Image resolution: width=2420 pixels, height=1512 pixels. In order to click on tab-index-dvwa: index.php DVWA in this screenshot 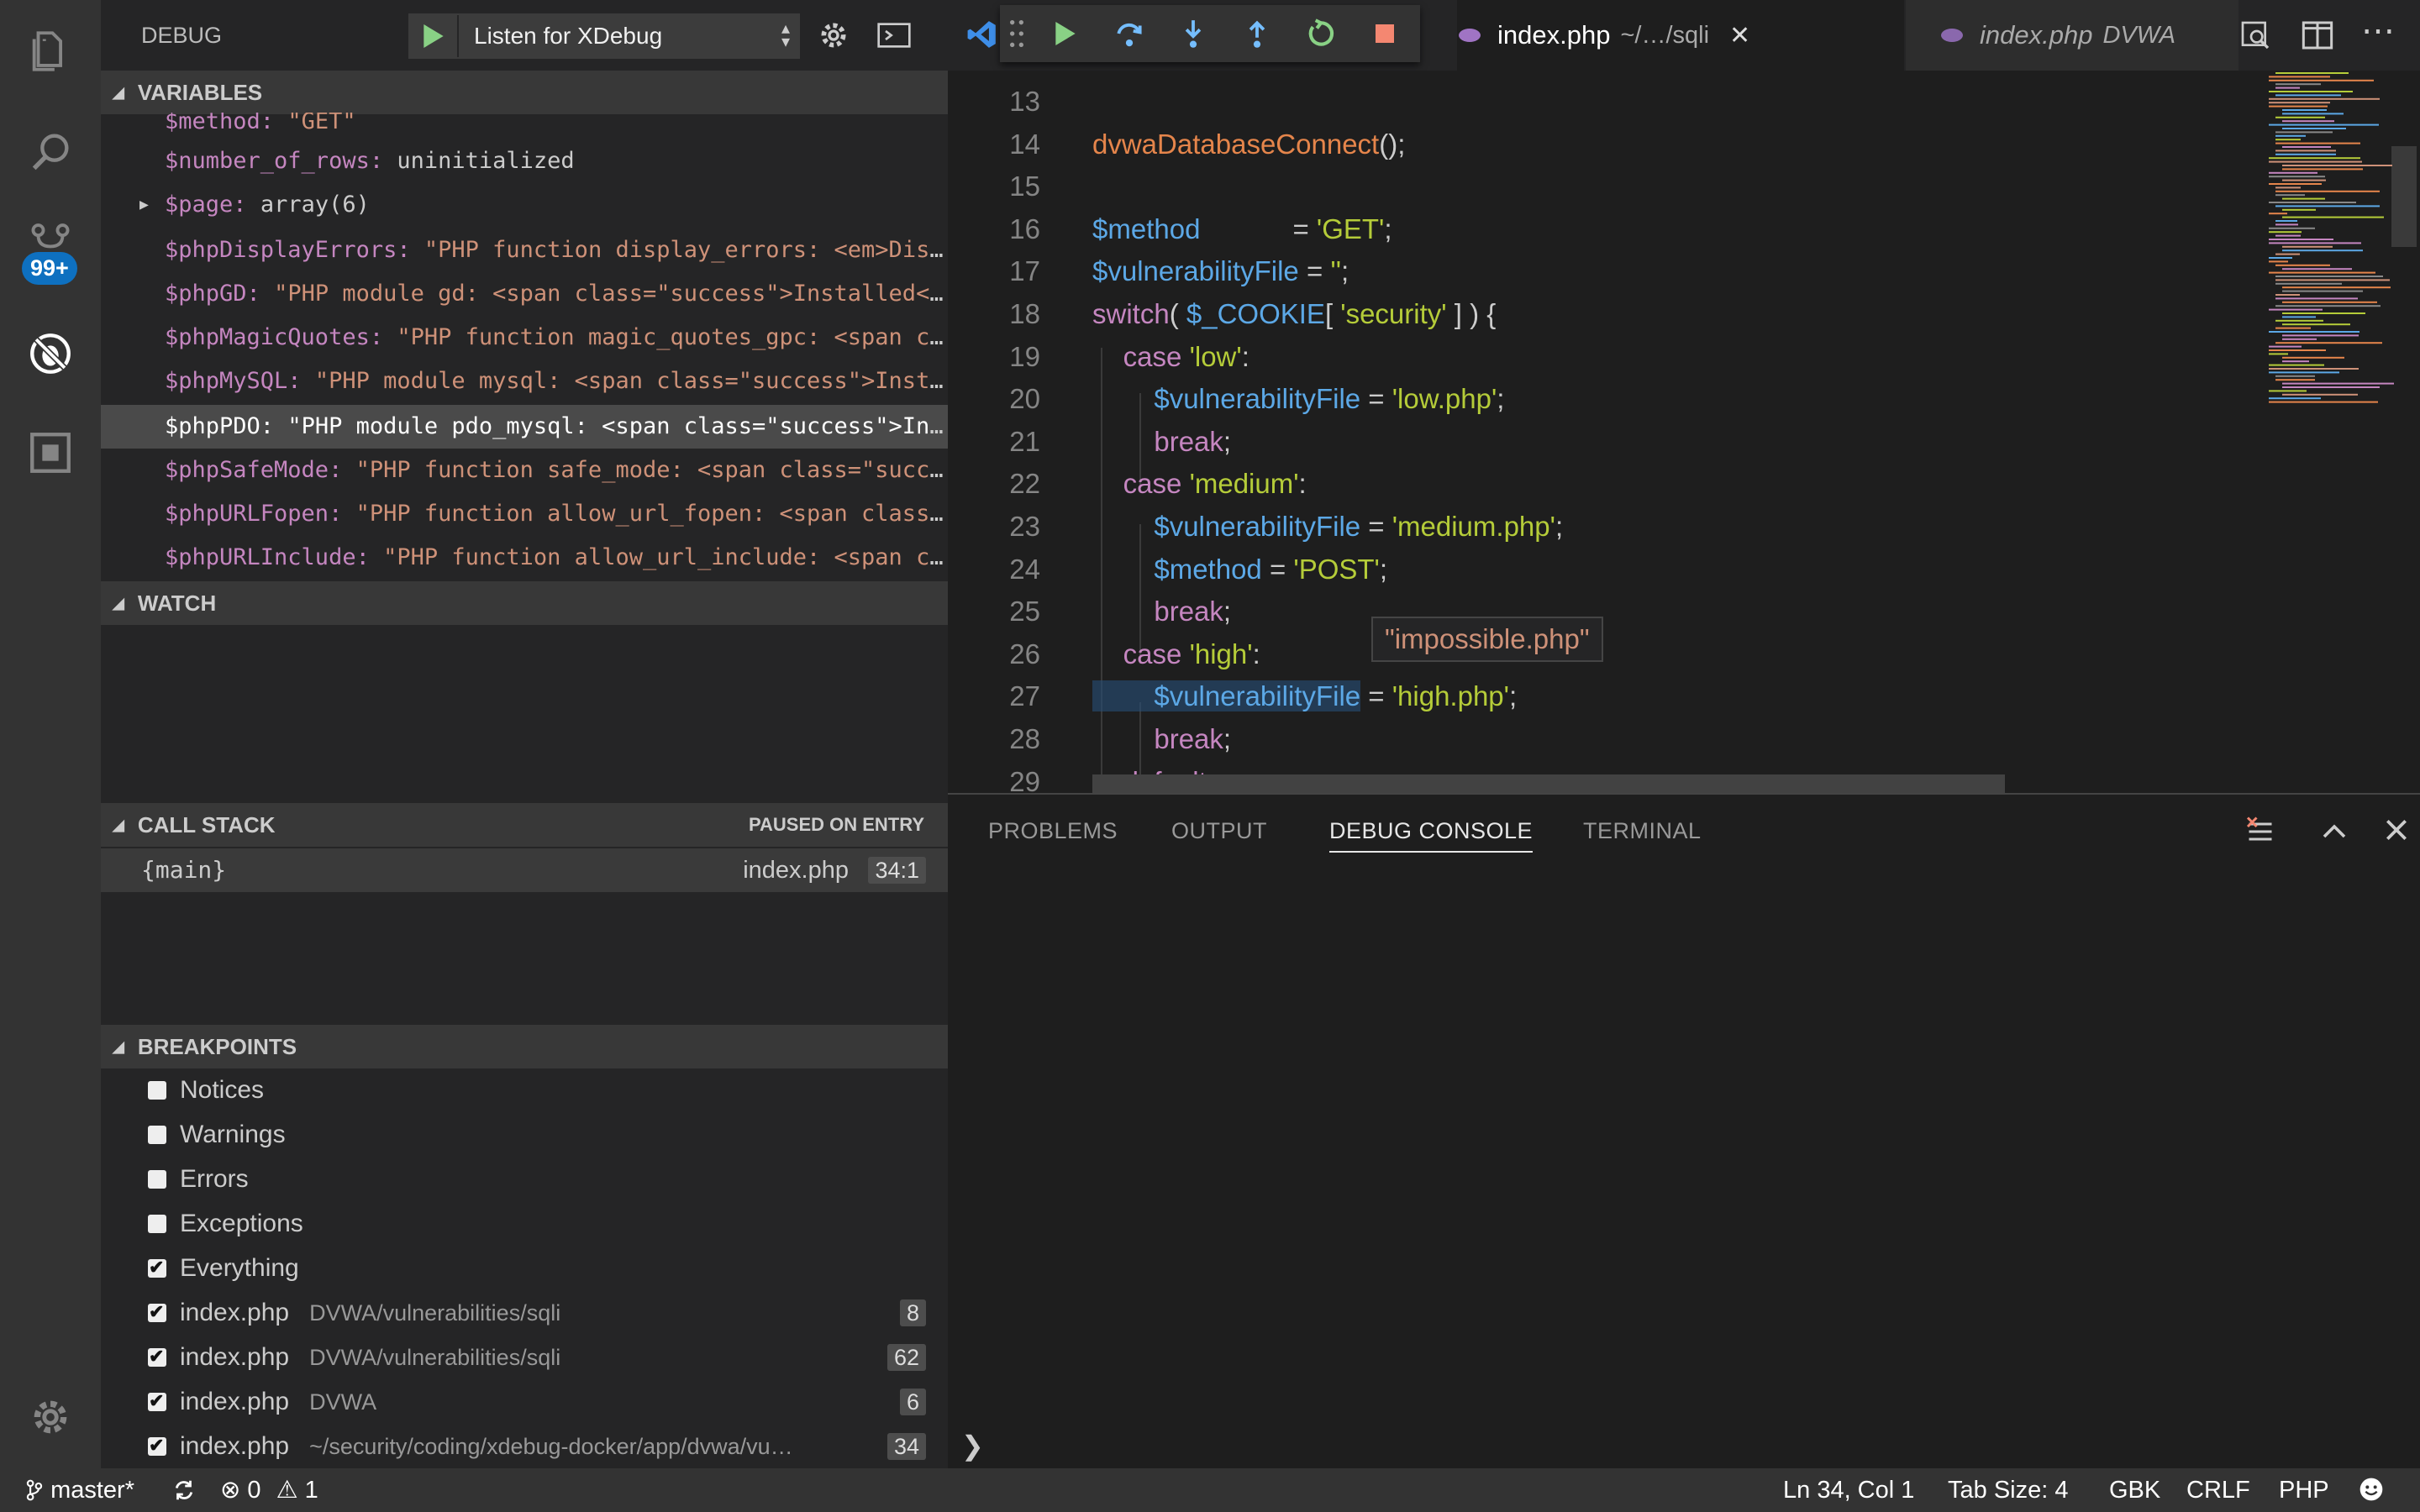, I will do `click(2072, 35)`.